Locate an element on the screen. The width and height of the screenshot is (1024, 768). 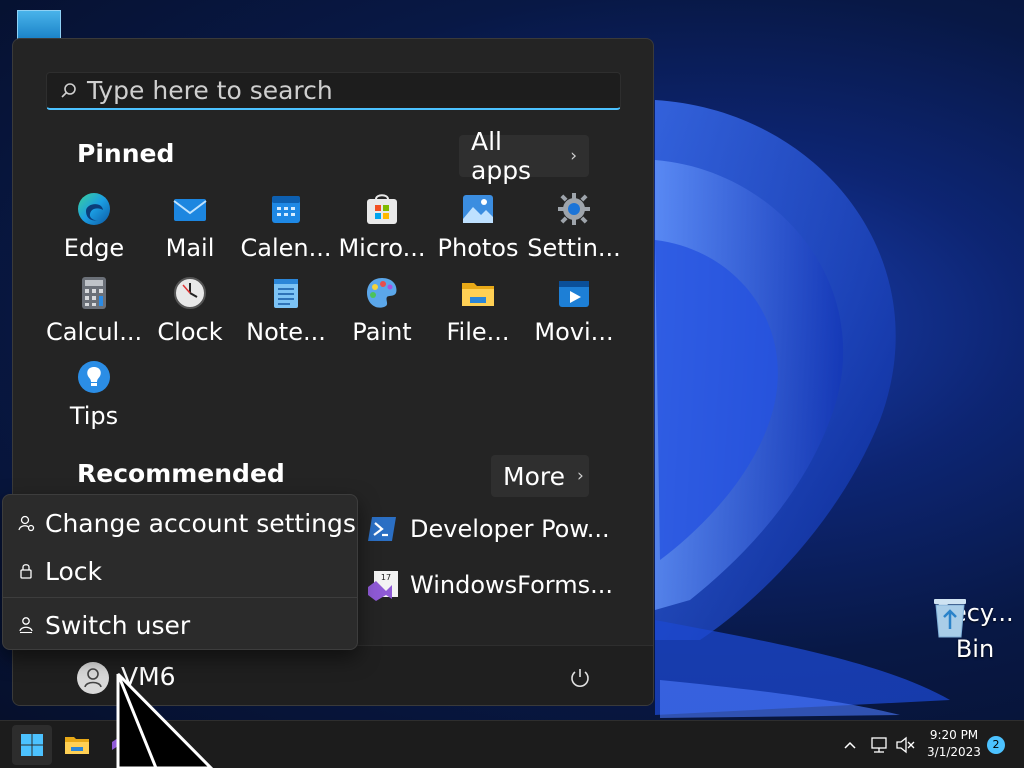
pinned-app-paint: Paint is located at coordinates (382, 312).